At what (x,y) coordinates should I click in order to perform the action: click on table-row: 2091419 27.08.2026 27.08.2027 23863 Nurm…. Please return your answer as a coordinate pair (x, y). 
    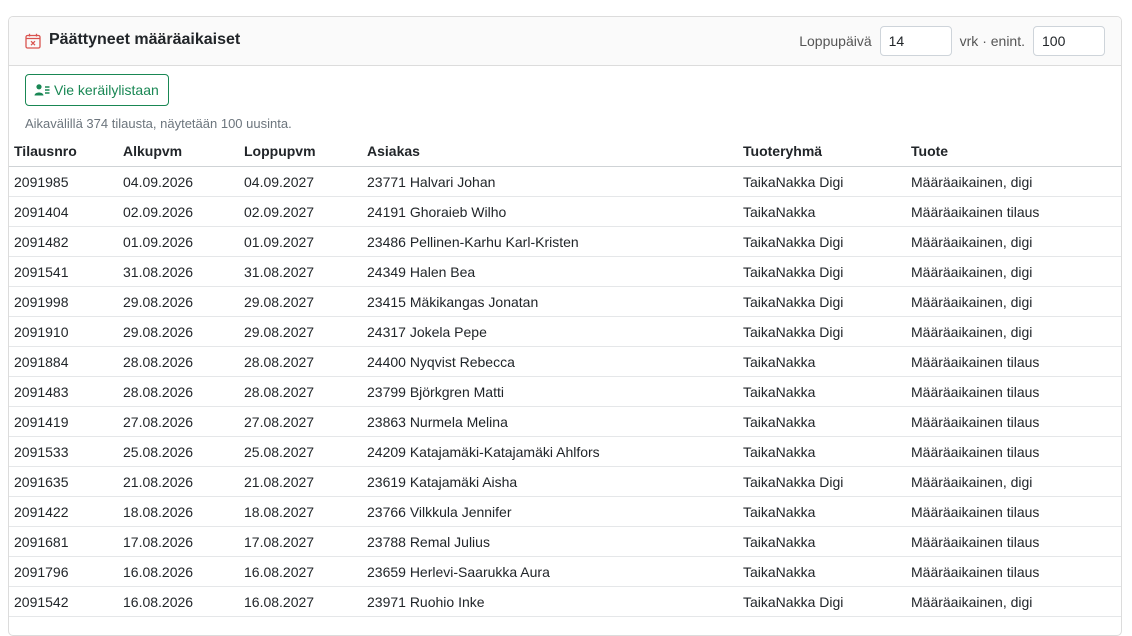
    Looking at the image, I should click on (565, 421).